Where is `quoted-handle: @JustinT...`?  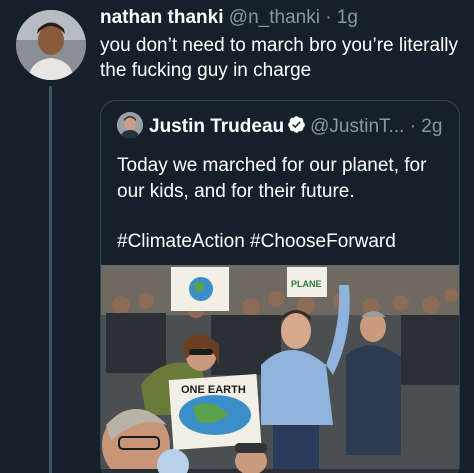
quoted-handle: @JustinT... is located at coordinates (357, 126).